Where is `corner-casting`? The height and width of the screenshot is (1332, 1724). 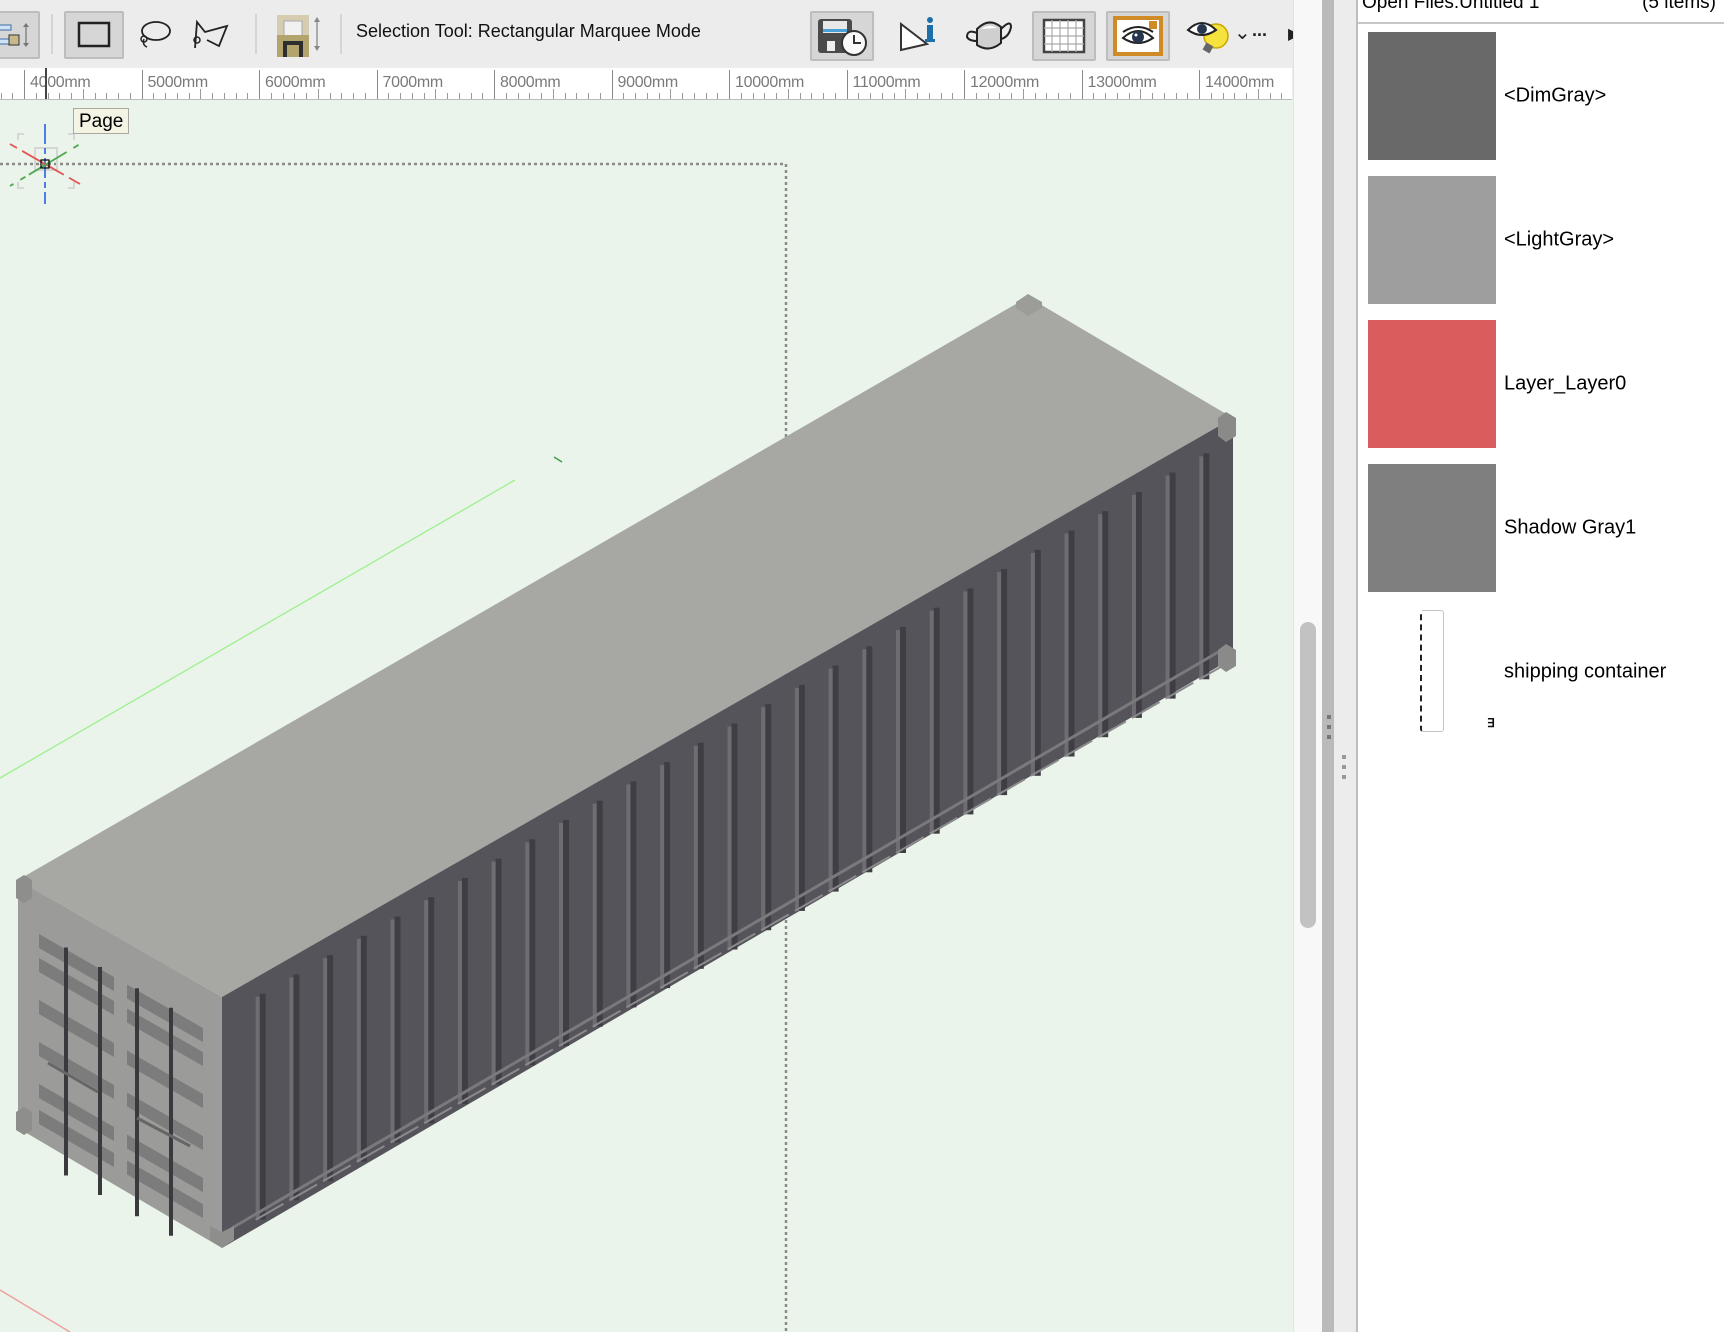
corner-casting is located at coordinates (1227, 658).